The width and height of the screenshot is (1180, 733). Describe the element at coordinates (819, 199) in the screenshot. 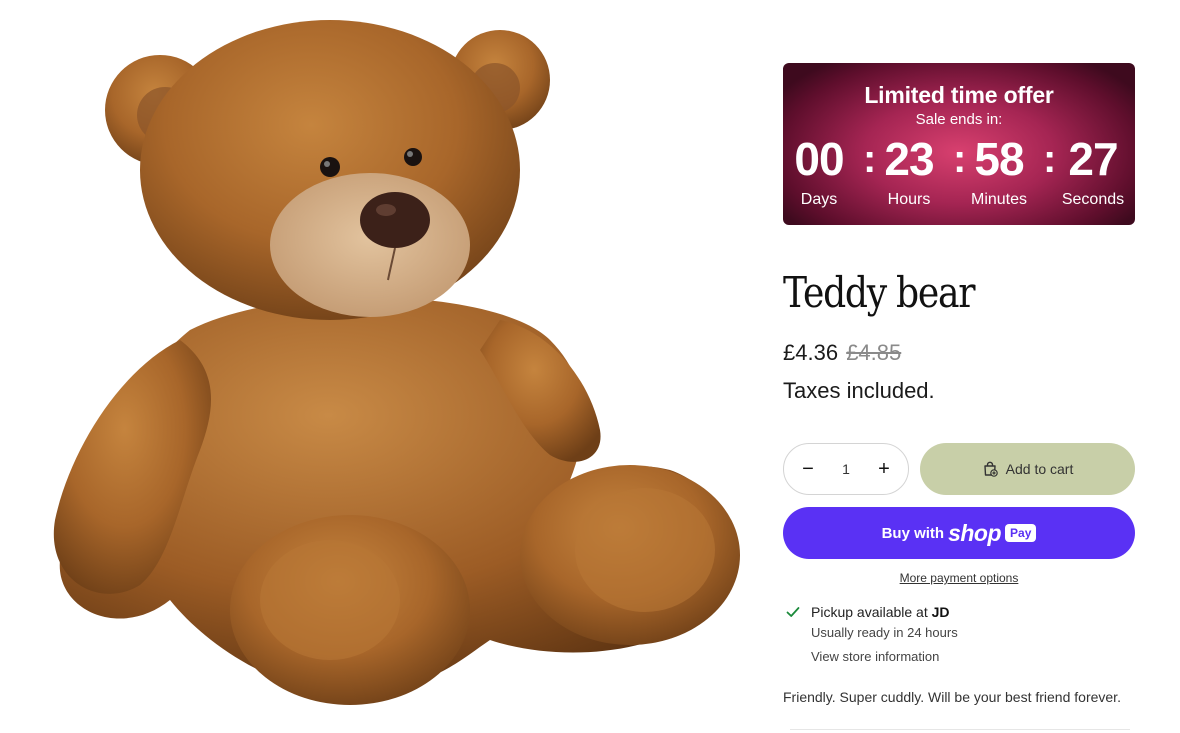

I see `timer-days-label: Days` at that location.